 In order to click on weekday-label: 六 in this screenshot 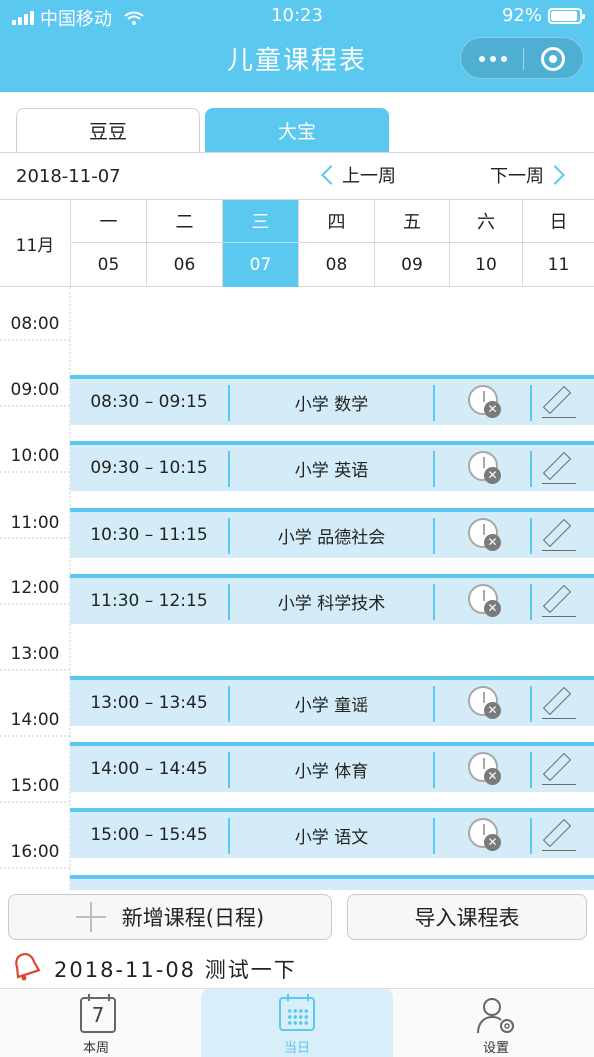, I will do `click(486, 221)`.